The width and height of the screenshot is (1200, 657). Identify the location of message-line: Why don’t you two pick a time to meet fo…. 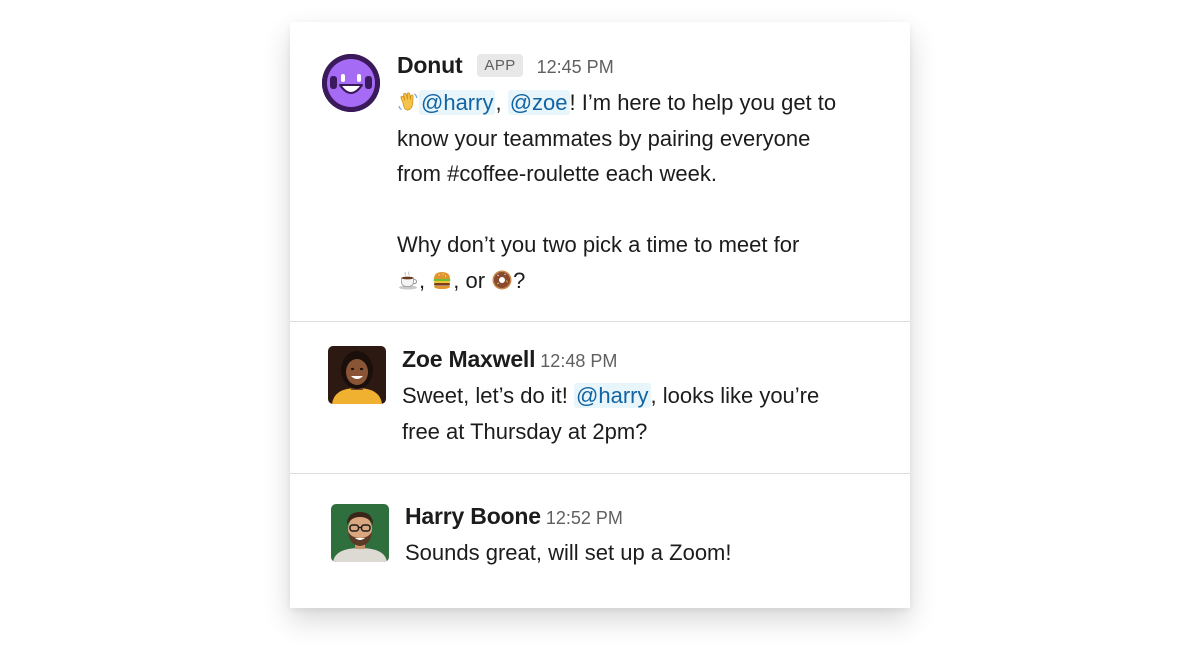
(598, 244).